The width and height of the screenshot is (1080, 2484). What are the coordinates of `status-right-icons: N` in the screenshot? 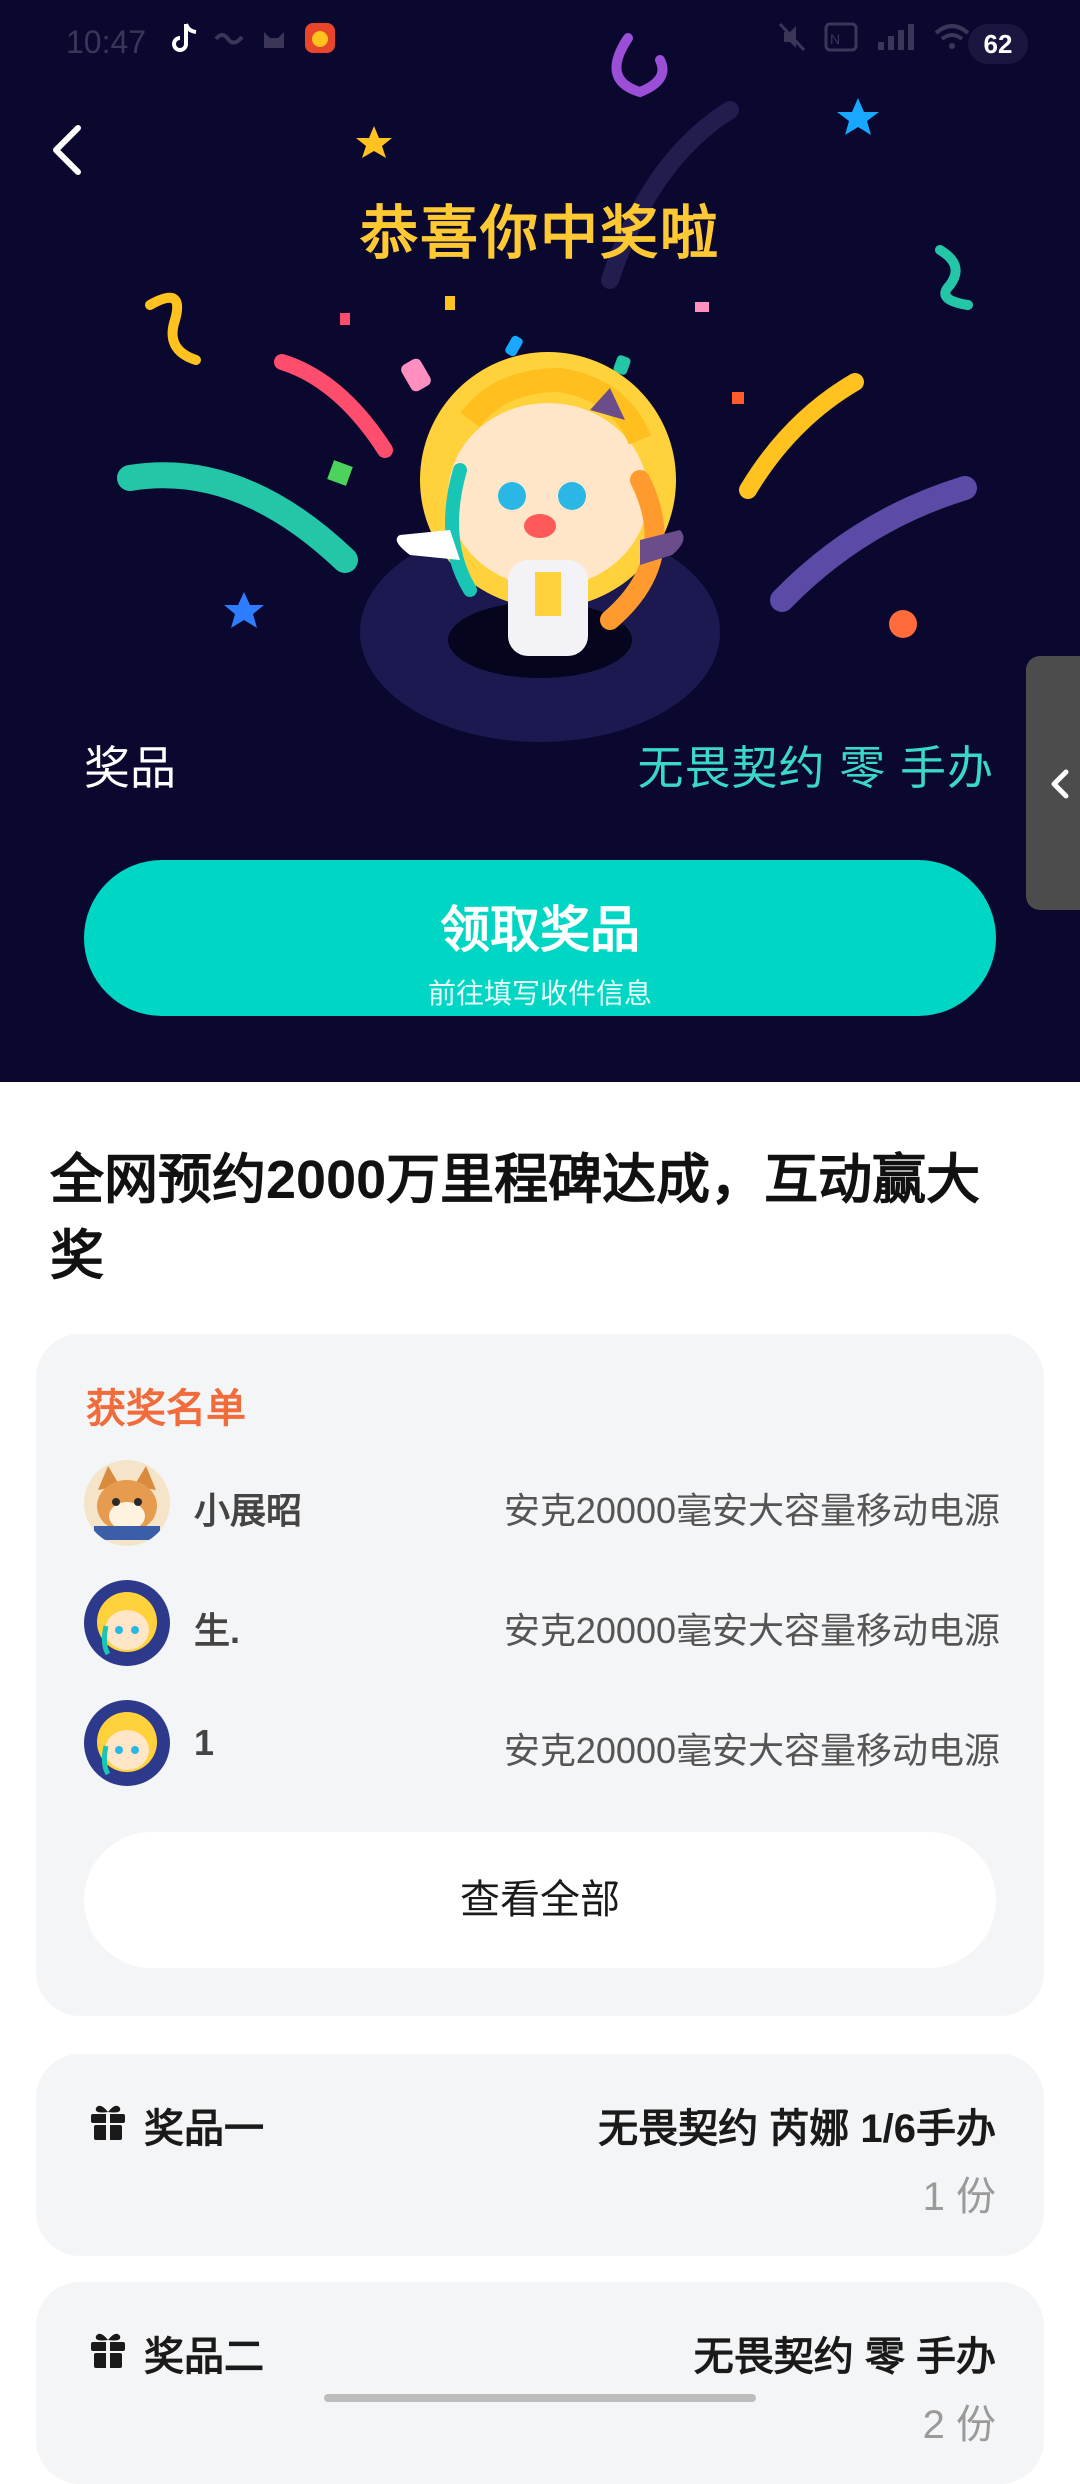 It's located at (874, 37).